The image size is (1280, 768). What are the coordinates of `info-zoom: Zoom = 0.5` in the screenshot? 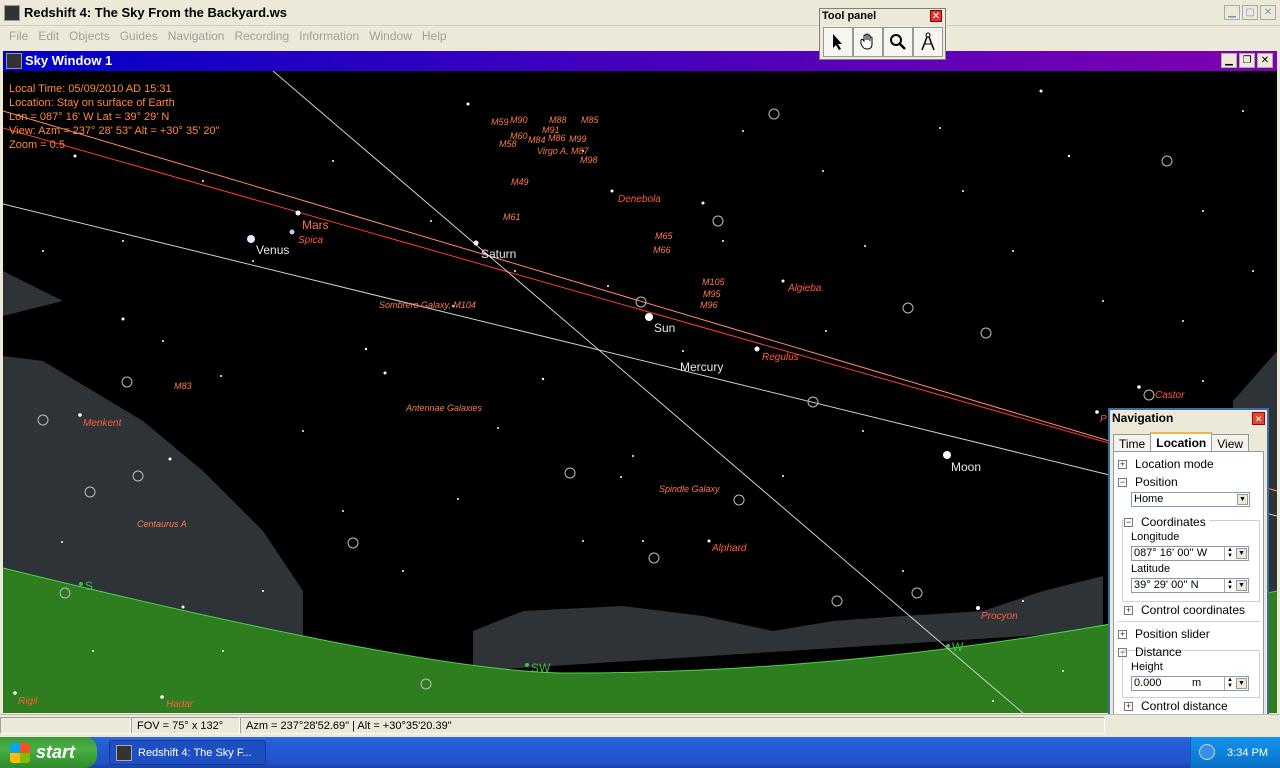 It's located at (37, 145).